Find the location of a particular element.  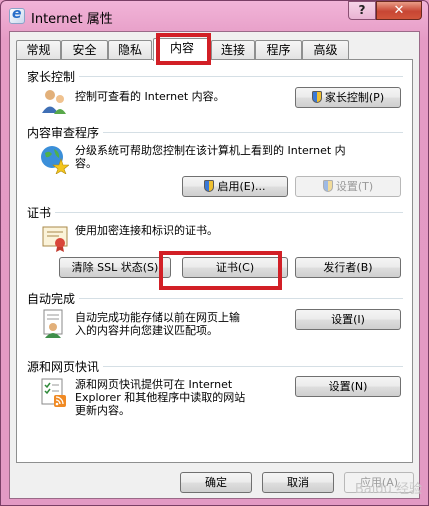

tab-connections: 连接 is located at coordinates (233, 49).